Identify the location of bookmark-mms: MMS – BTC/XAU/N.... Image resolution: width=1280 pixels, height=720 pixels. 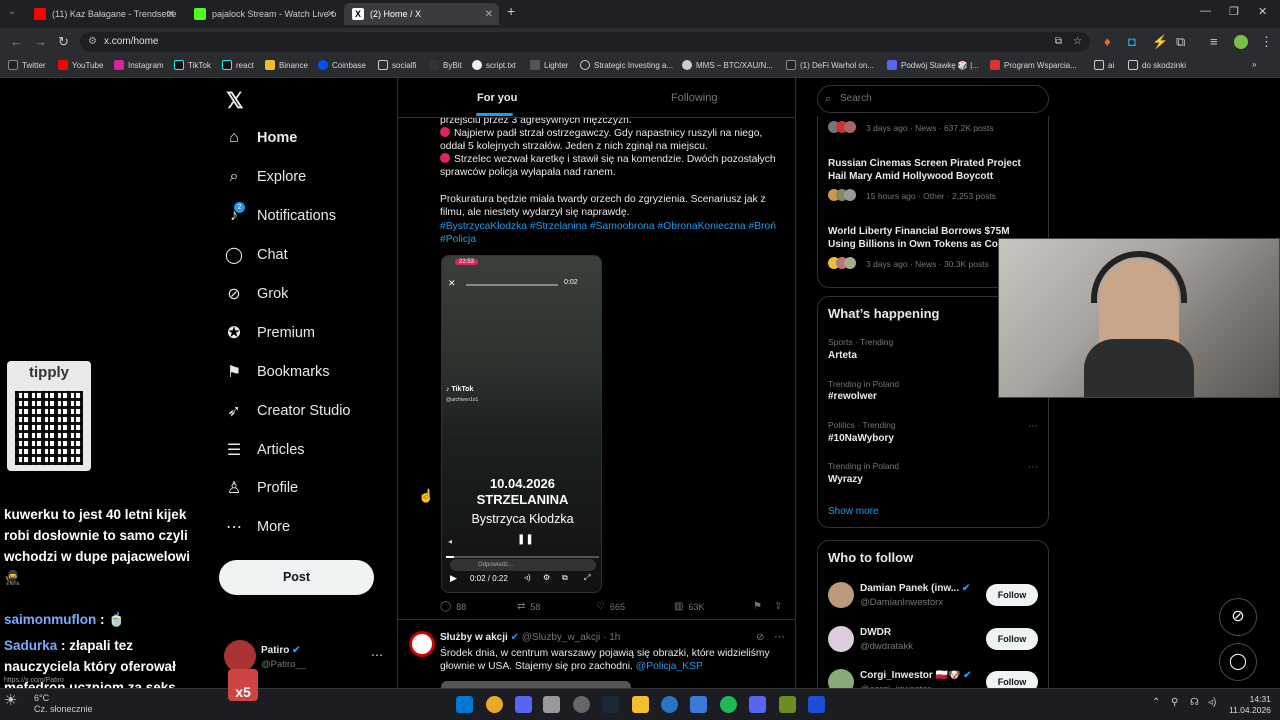
(727, 65).